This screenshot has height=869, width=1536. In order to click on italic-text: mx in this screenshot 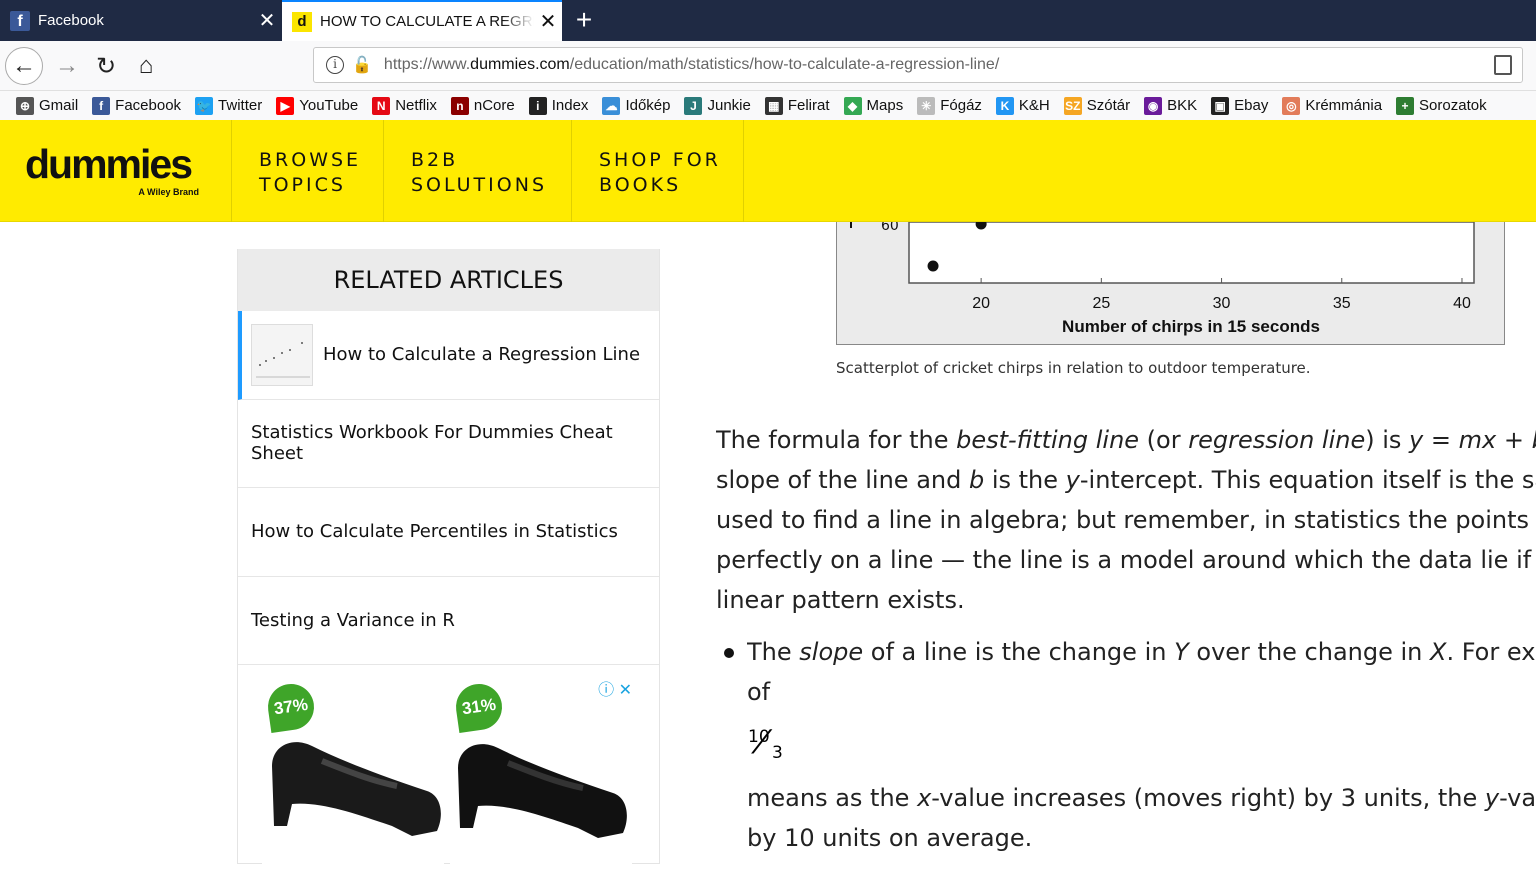, I will do `click(1477, 440)`.